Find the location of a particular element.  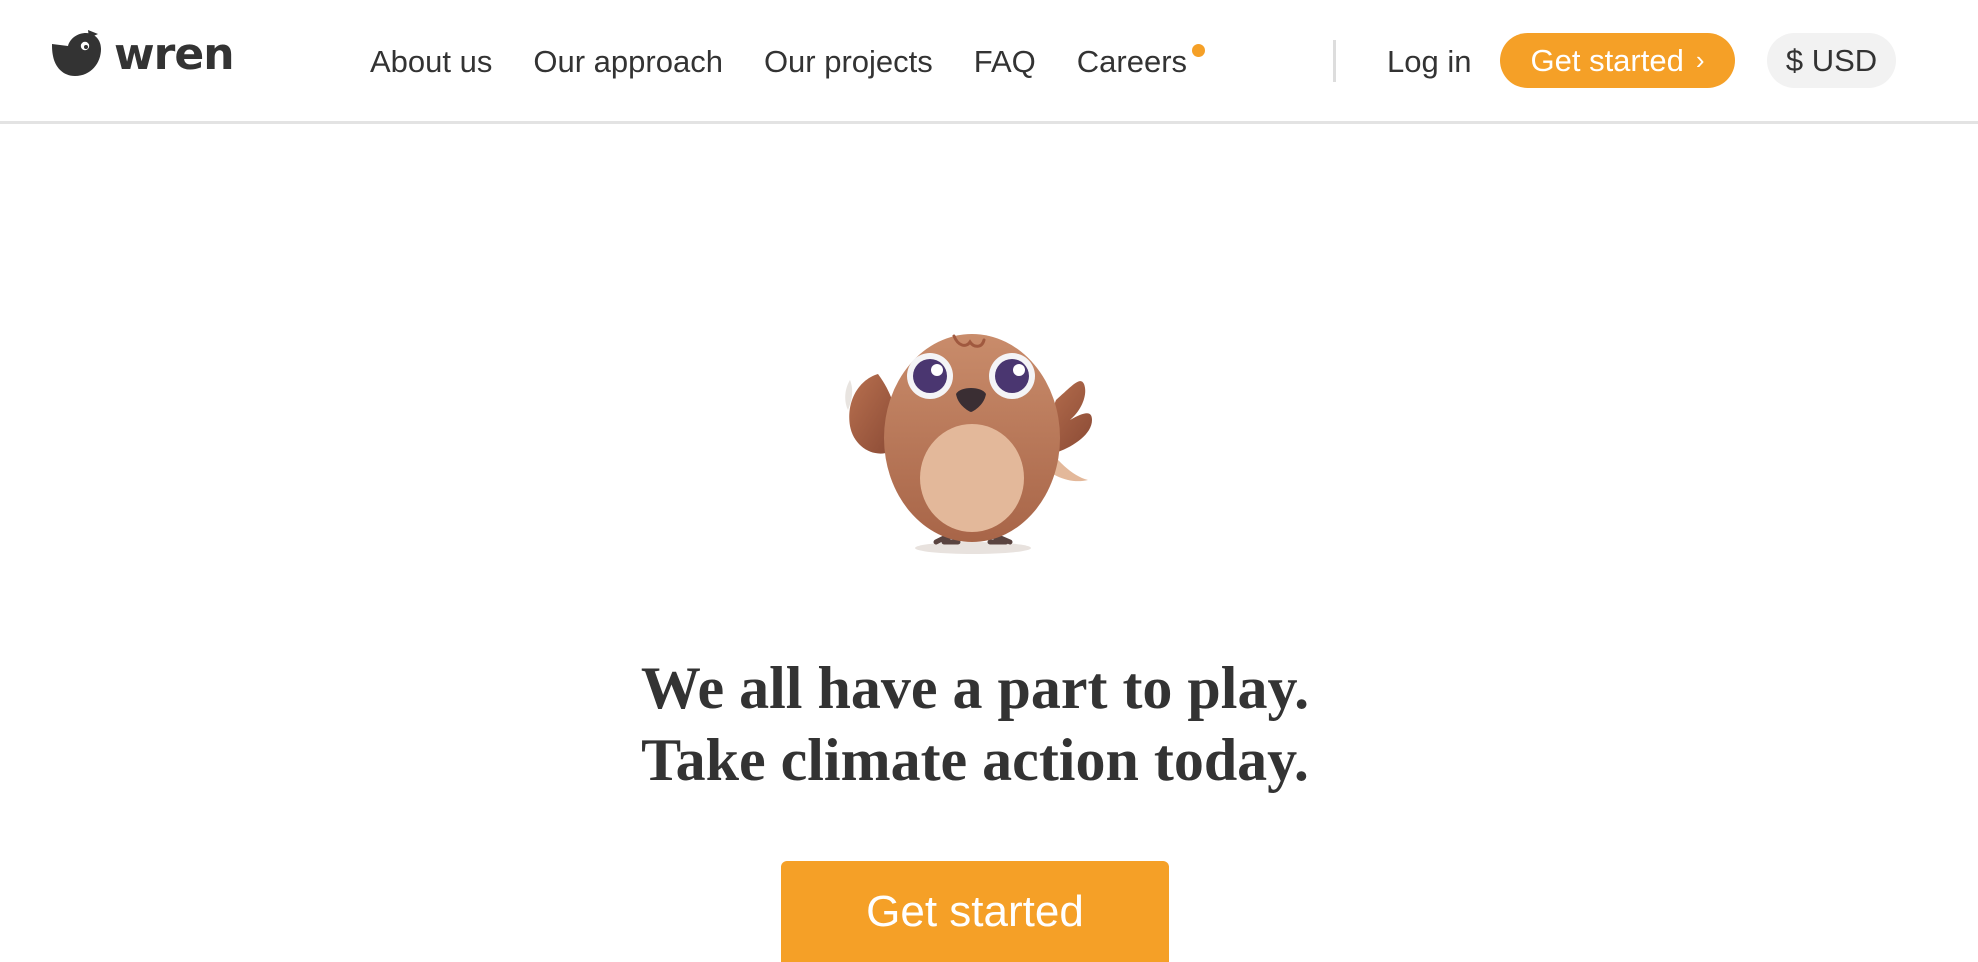

nav-careers: Careers is located at coordinates (1141, 62).